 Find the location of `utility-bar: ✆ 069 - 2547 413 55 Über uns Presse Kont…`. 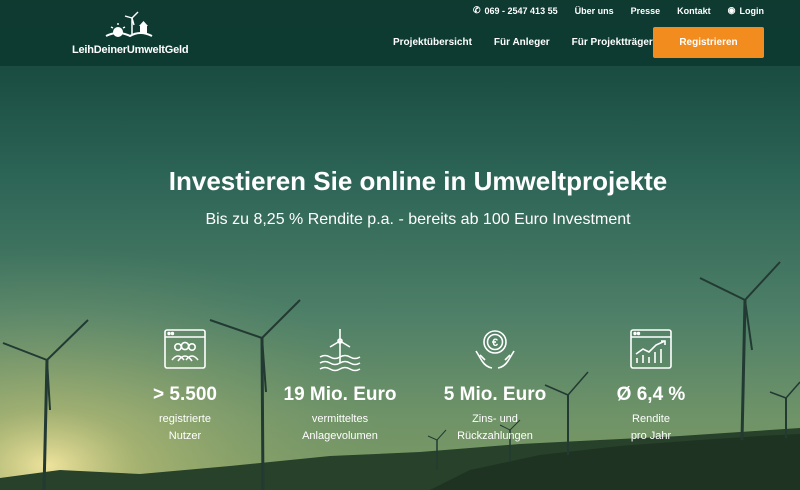

utility-bar: ✆ 069 - 2547 413 55 Über uns Presse Kont… is located at coordinates (618, 10).